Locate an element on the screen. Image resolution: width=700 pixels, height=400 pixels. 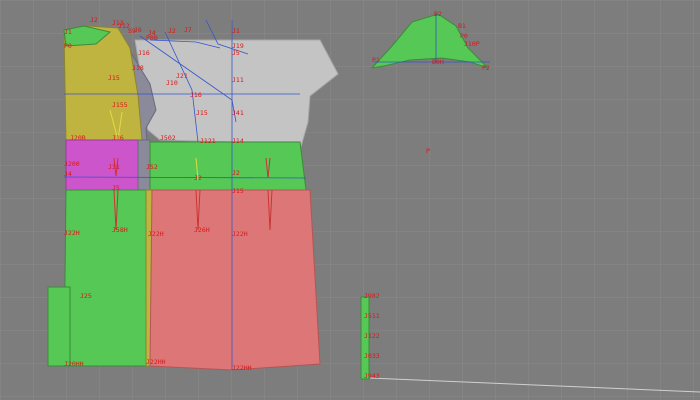
point-label: J58H is located at coordinates (120, 230).